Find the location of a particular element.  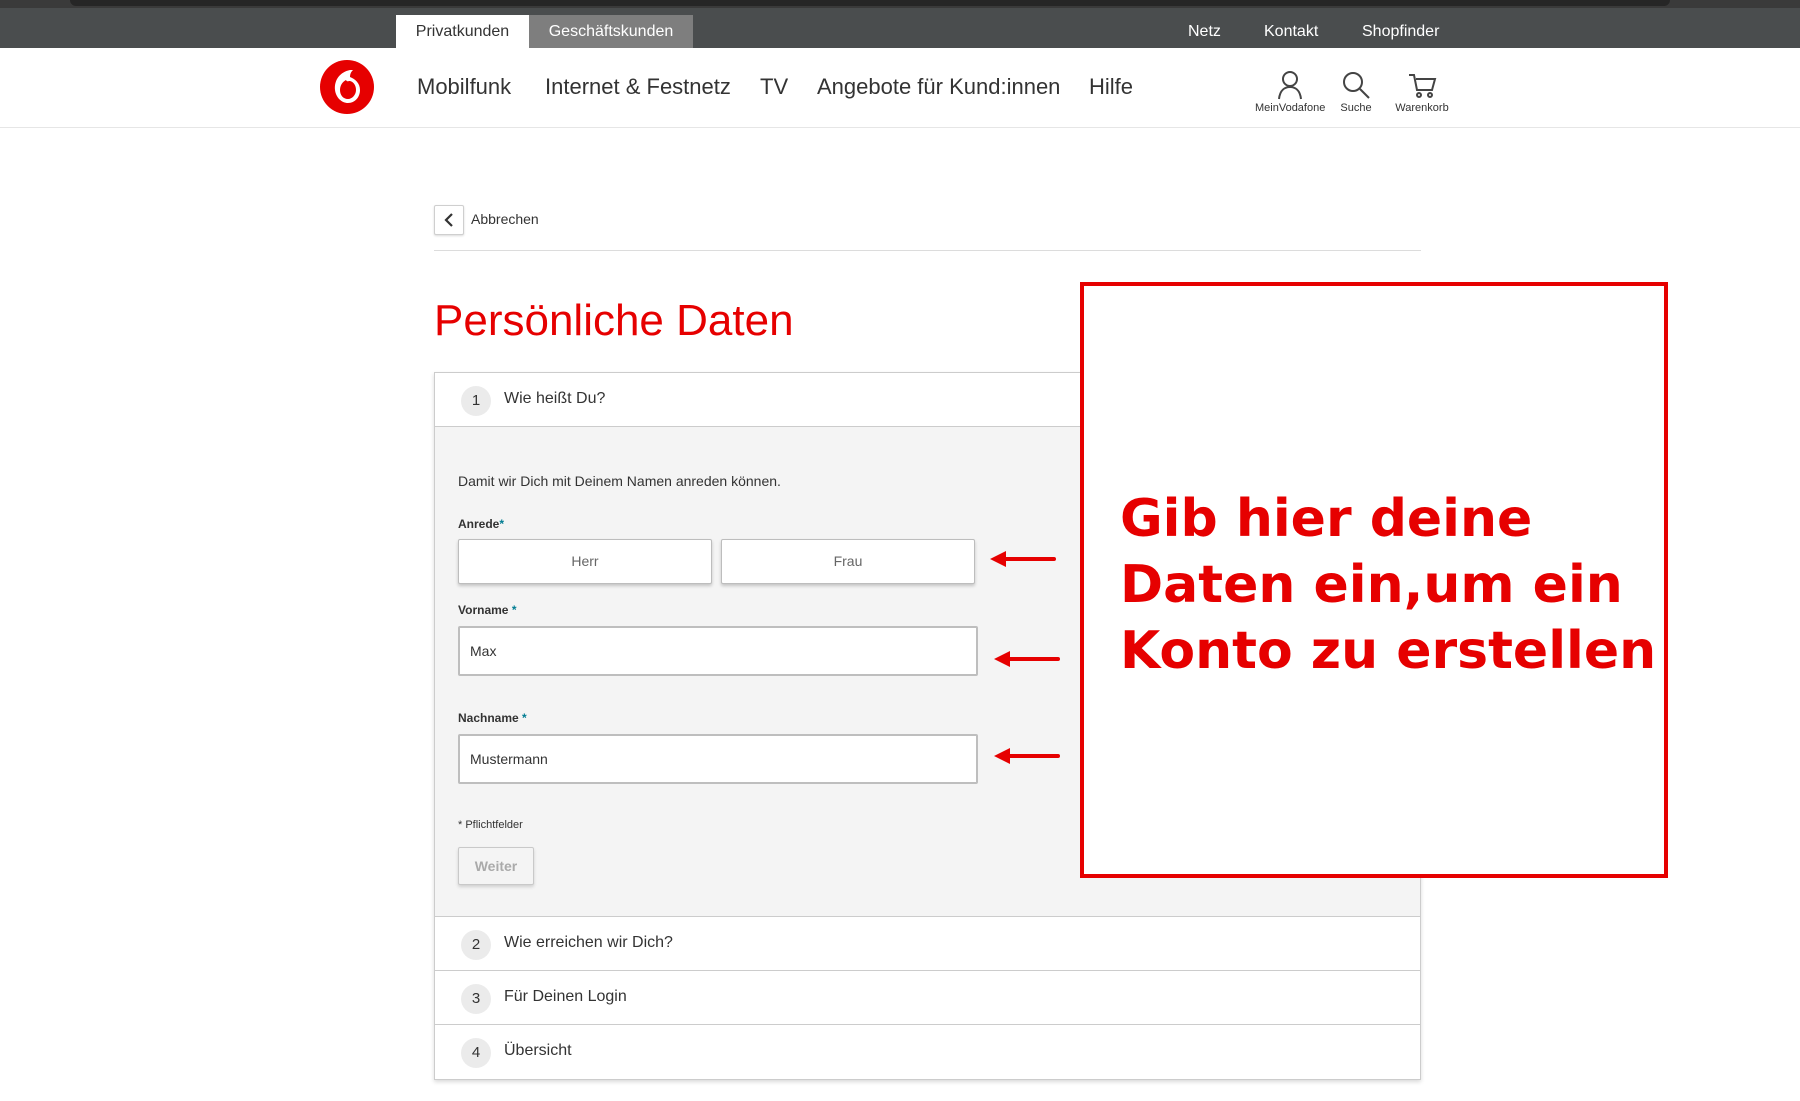

required-fields-note: * Pflichtfelder is located at coordinates (490, 825).